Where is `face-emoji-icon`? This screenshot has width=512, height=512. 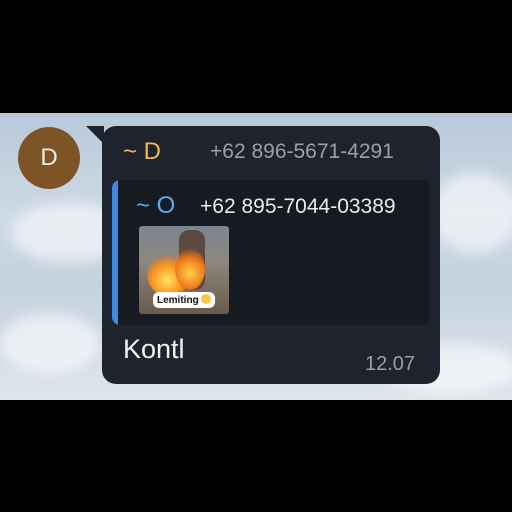 face-emoji-icon is located at coordinates (205, 299).